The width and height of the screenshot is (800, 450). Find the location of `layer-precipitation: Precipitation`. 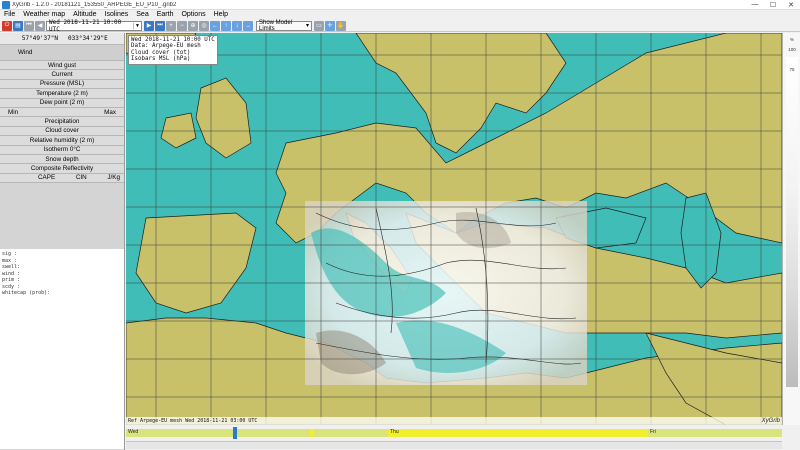

layer-precipitation: Precipitation is located at coordinates (62, 122).